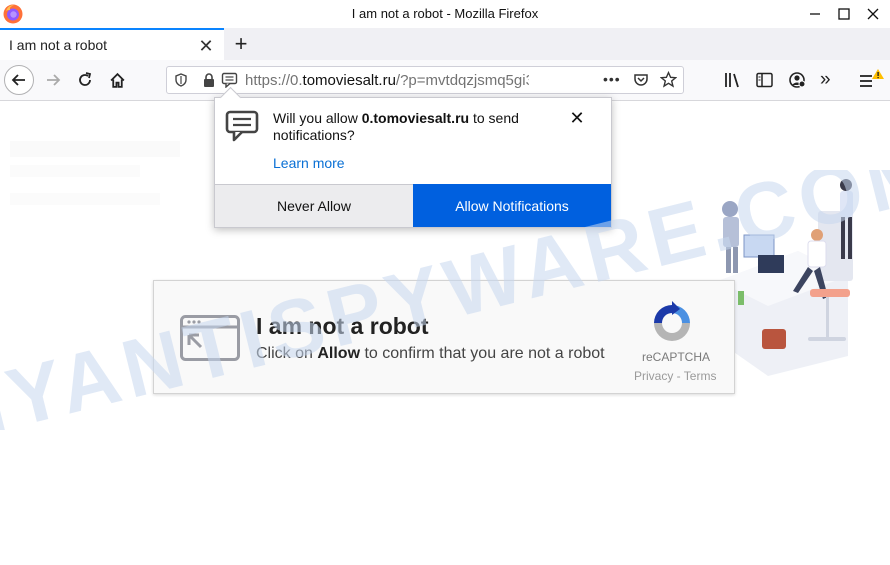 This screenshot has width=890, height=565. What do you see at coordinates (274, 80) in the screenshot?
I see `url-prefix: https://0.` at bounding box center [274, 80].